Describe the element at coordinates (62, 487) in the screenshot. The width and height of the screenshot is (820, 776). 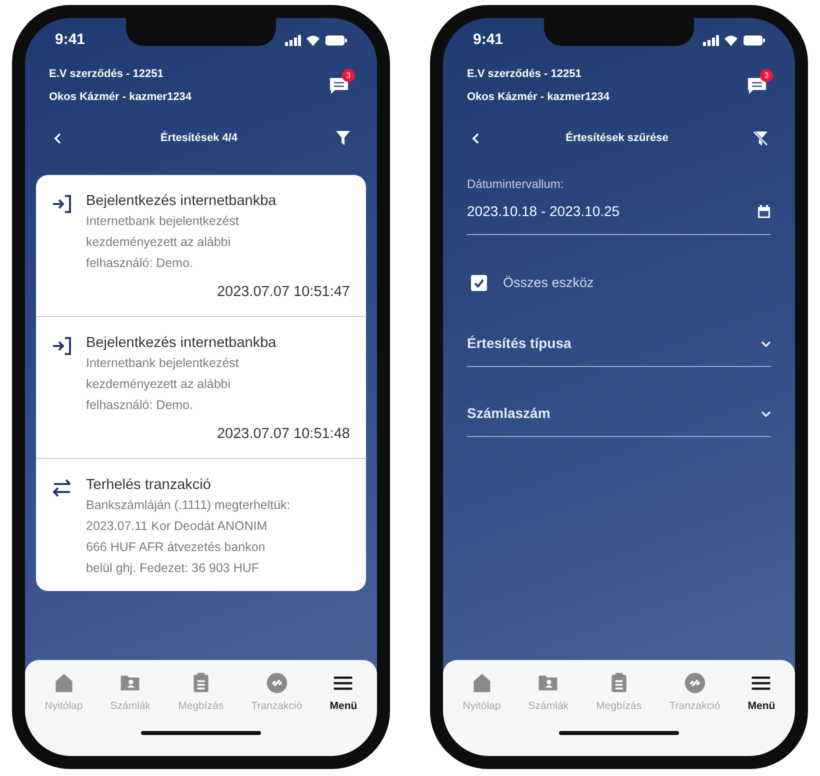
I see `exchange-arrows-icon` at that location.